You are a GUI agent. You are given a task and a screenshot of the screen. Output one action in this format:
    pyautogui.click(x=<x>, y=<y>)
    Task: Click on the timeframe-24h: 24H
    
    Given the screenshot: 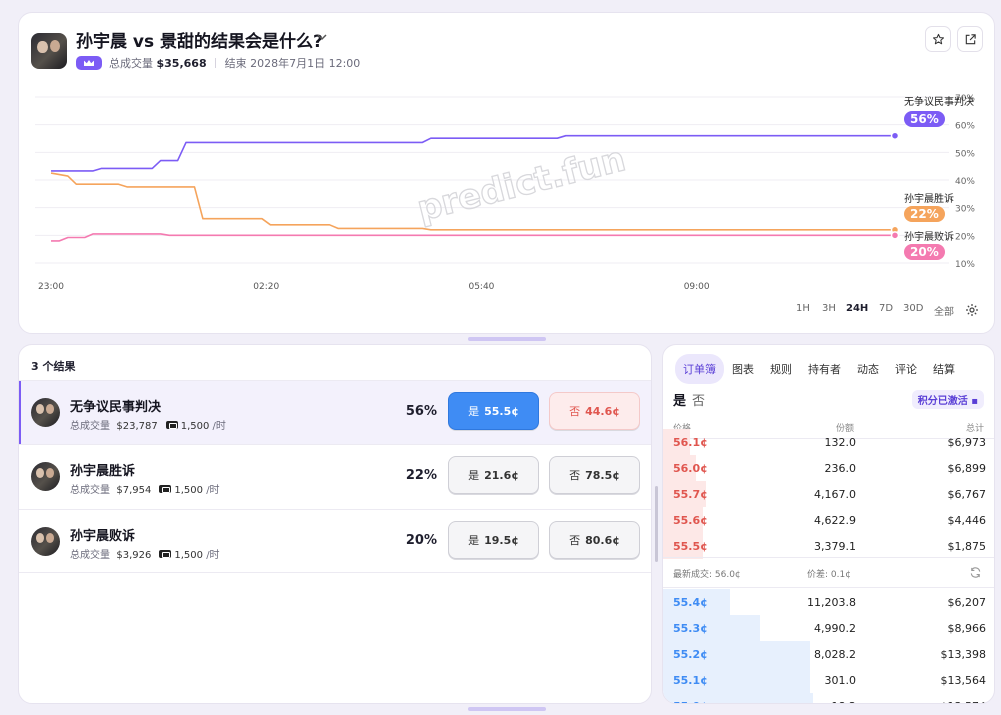 What is the action you would take?
    pyautogui.click(x=857, y=308)
    